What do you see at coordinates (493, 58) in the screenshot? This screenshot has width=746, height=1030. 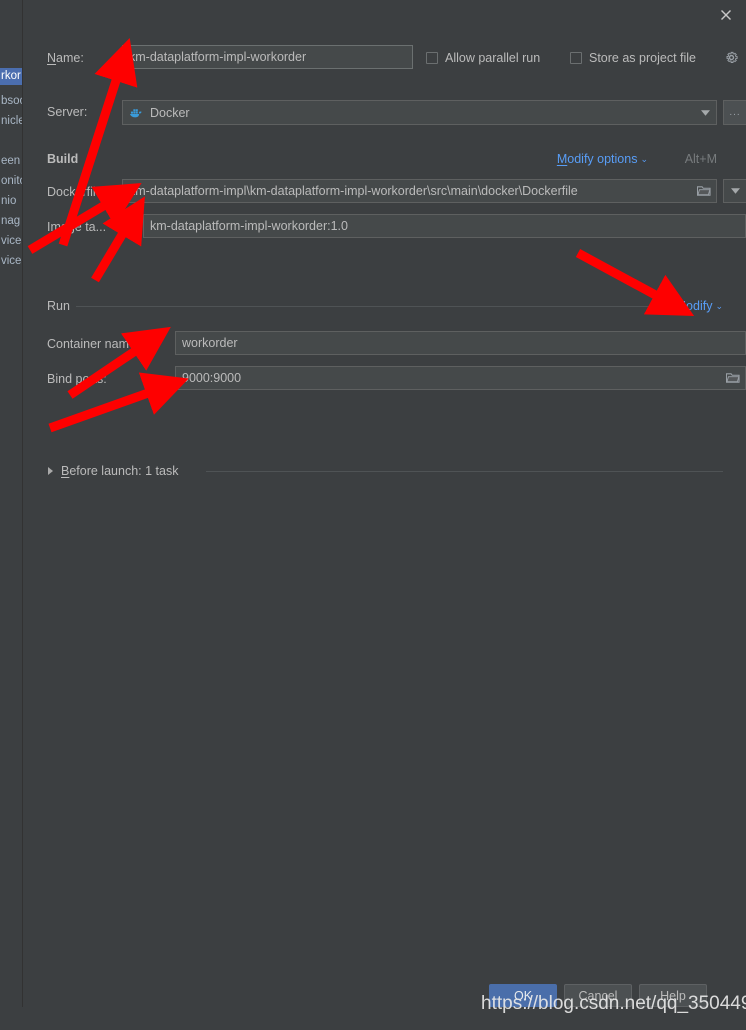 I see `allow-parallel-run-label: Allow parallel run` at bounding box center [493, 58].